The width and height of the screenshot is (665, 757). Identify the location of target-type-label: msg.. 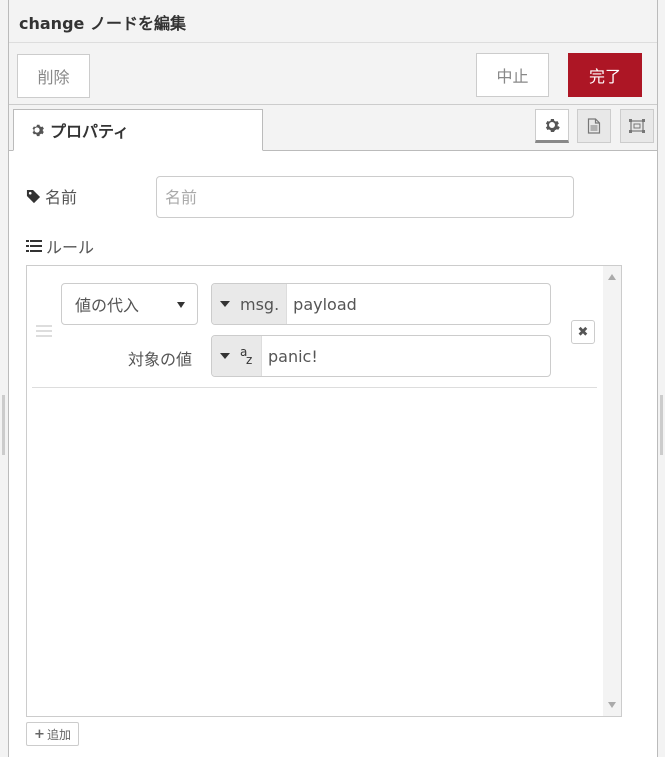
(260, 304).